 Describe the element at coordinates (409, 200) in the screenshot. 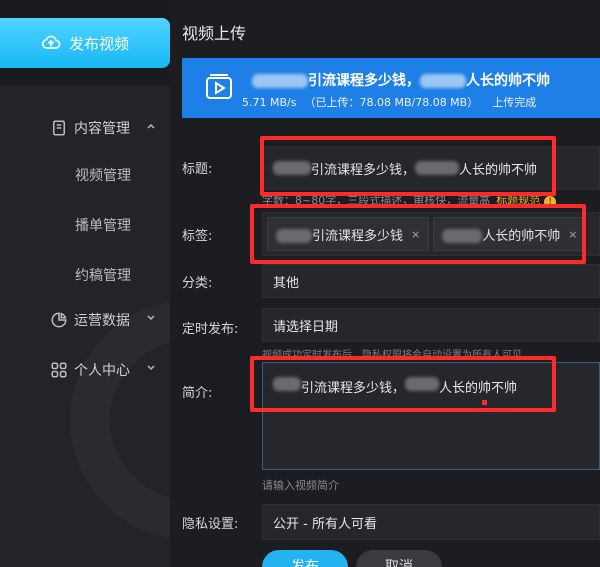

I see `title-hint: 字数：8~80字，三段式描述，审核快，流量高 标题规范!` at that location.